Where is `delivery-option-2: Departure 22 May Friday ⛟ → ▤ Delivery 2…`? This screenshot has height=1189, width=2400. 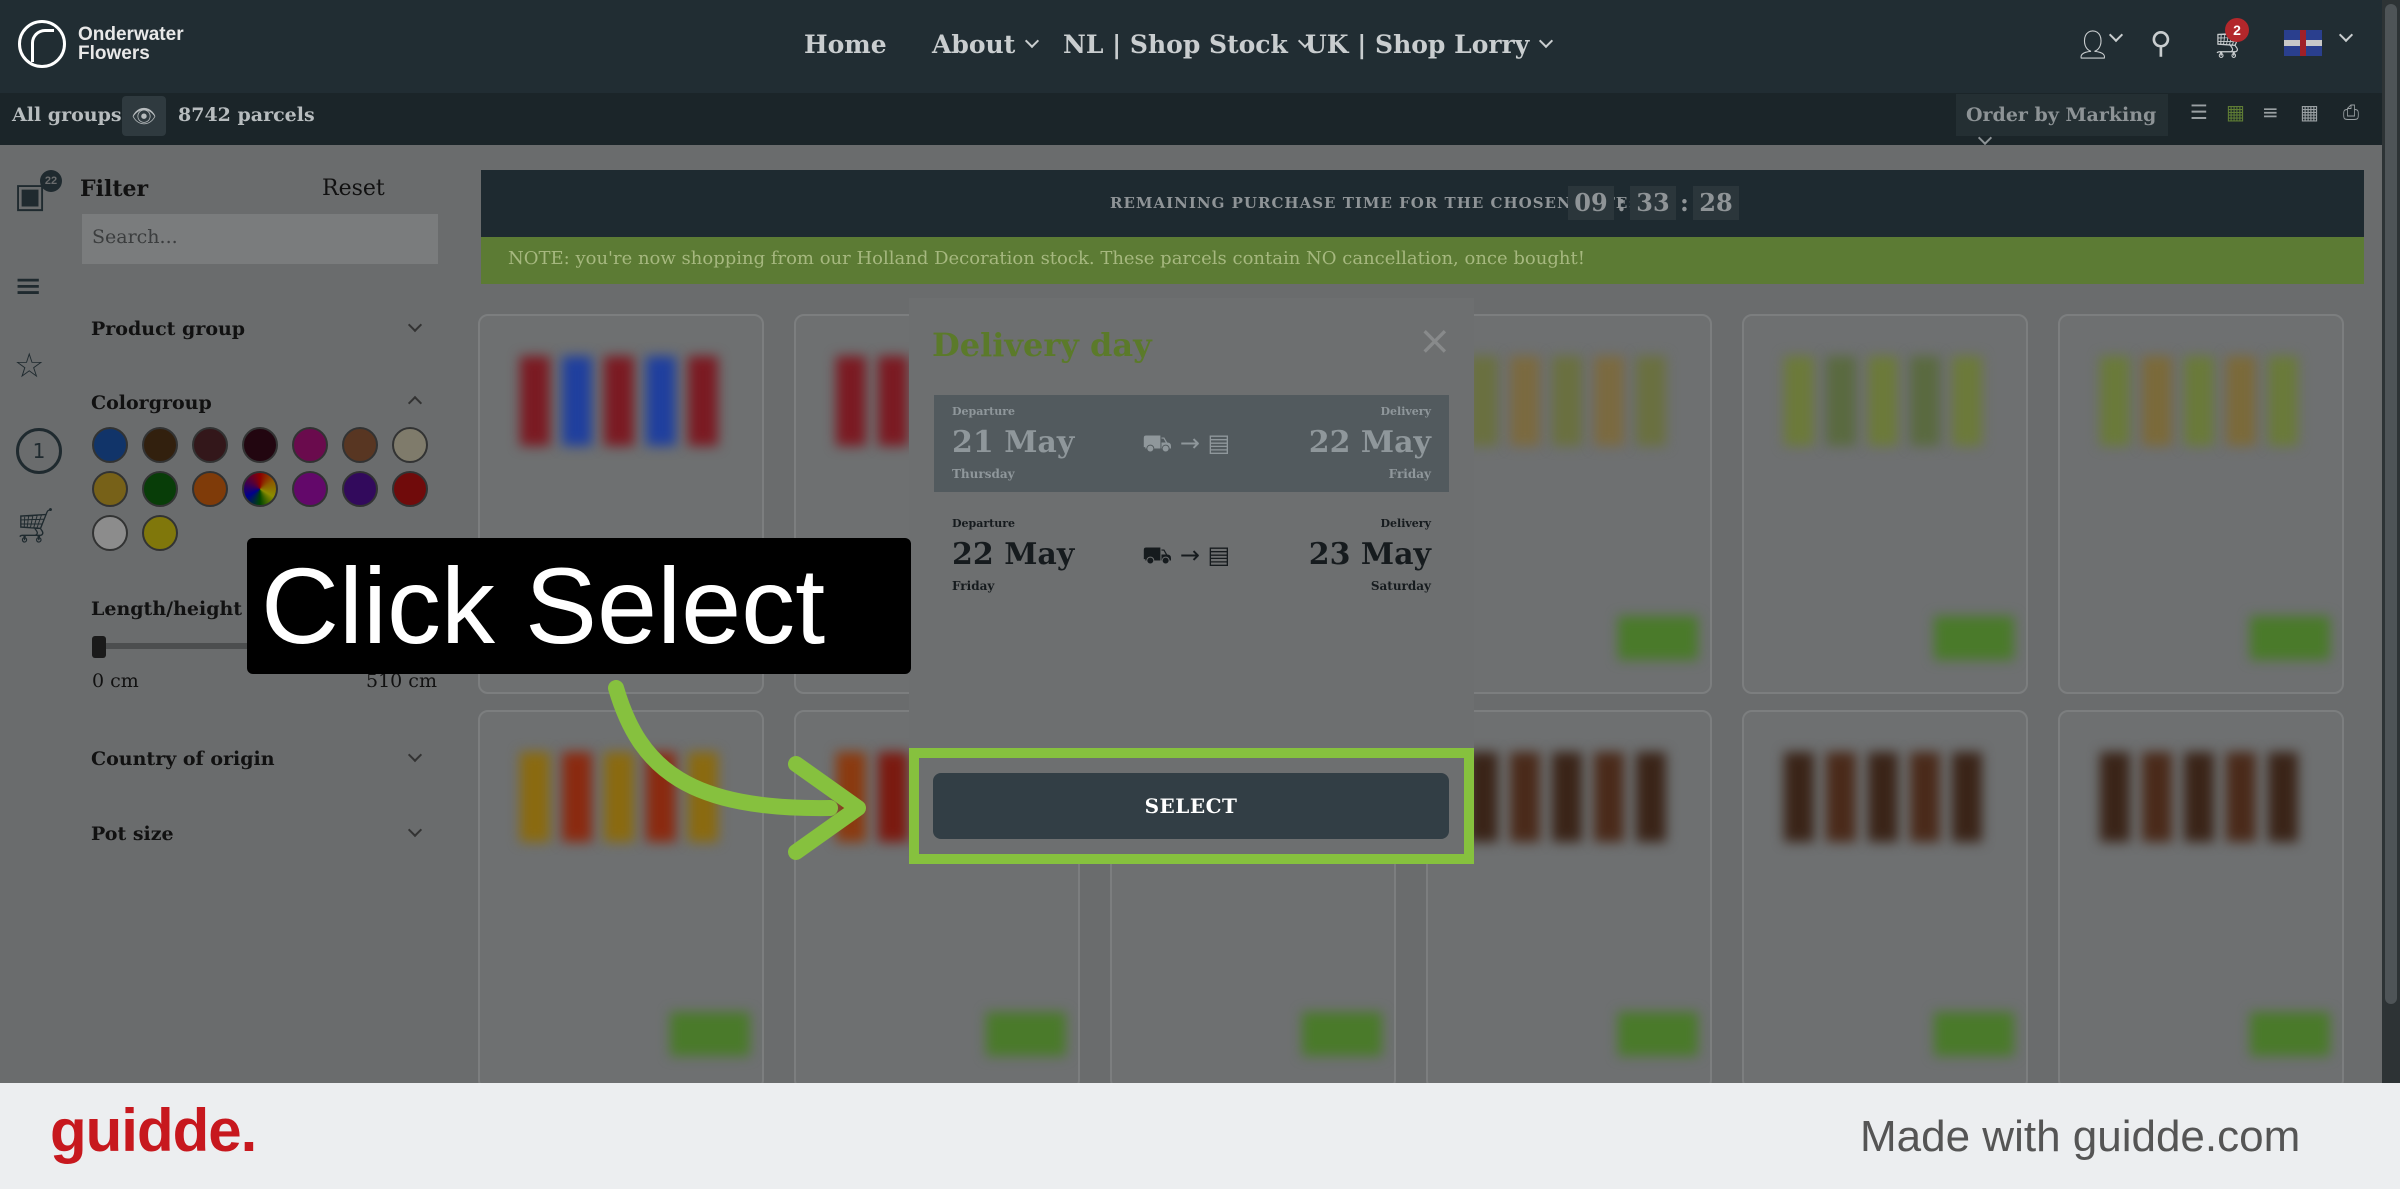 delivery-option-2: Departure 22 May Friday ⛟ → ▤ Delivery 2… is located at coordinates (1191, 555).